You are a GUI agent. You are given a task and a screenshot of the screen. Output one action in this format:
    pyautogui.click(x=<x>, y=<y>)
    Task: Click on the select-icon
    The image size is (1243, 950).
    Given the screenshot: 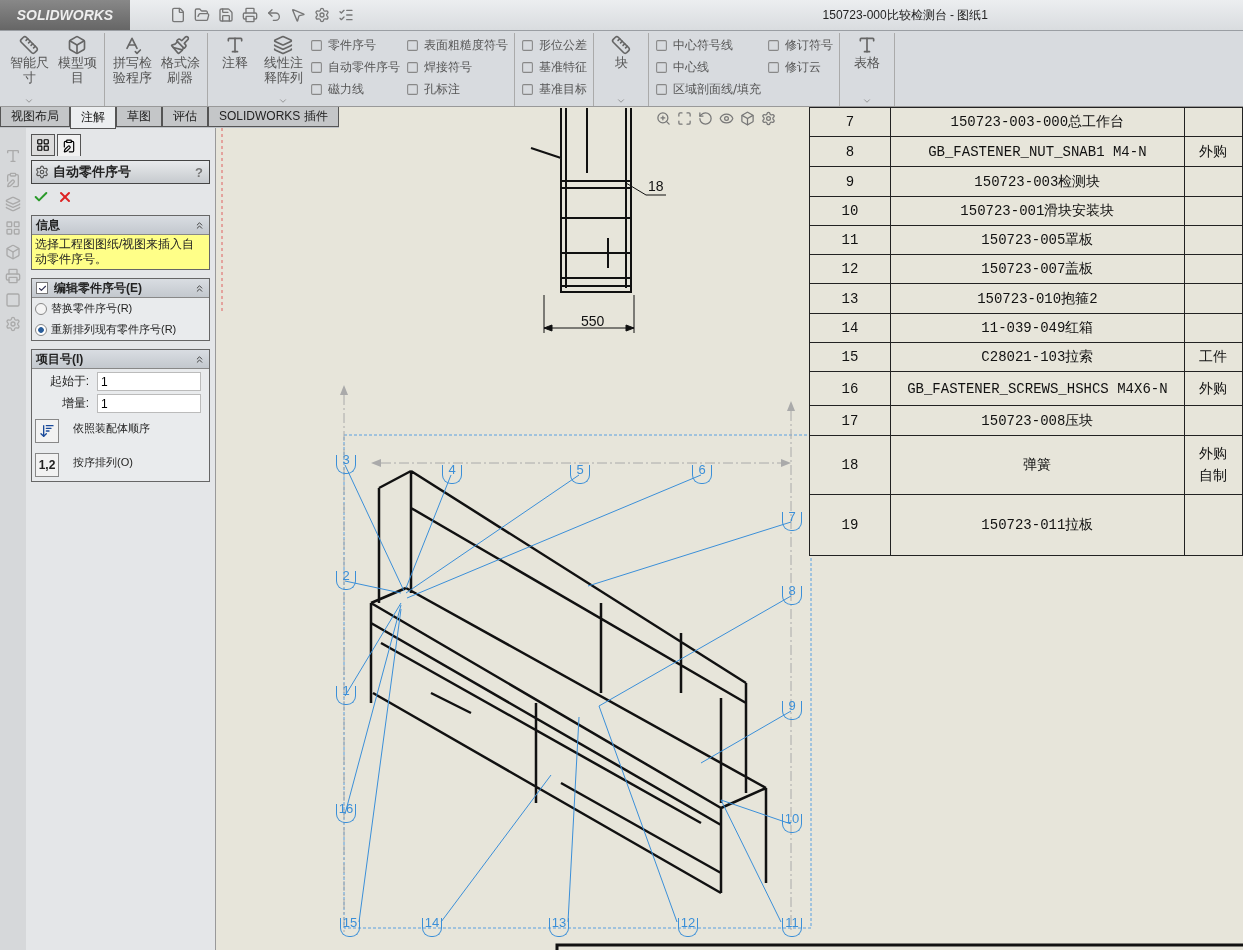 What is the action you would take?
    pyautogui.click(x=298, y=15)
    